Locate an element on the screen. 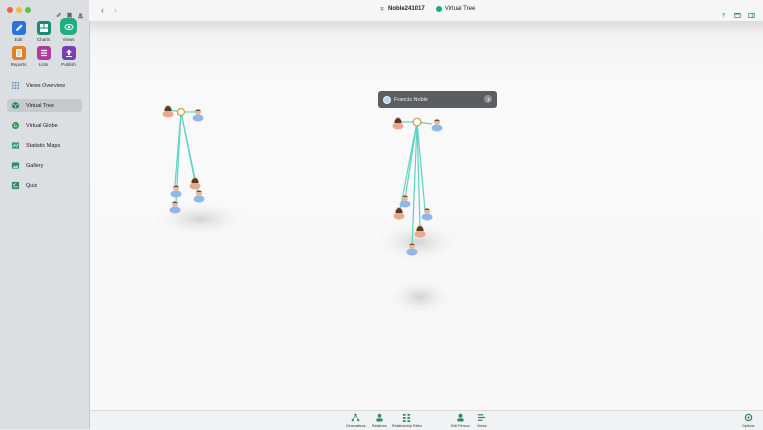 This screenshot has height=430, width=763. bottombar-label: Edit Person is located at coordinates (460, 426).